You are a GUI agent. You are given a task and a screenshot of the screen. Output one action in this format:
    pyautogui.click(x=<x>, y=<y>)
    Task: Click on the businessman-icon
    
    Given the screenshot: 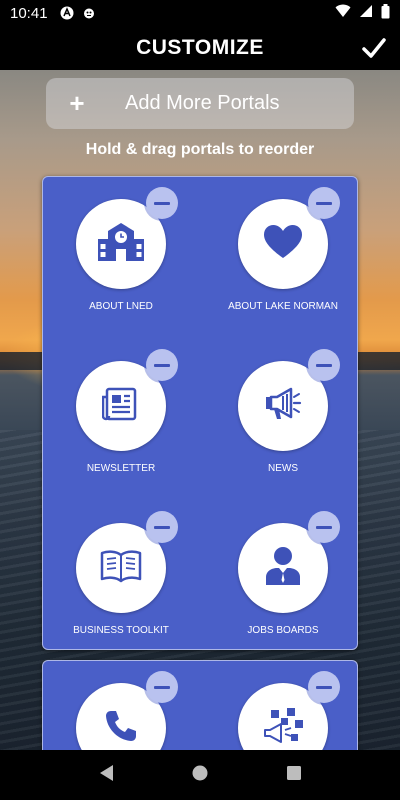 What is the action you would take?
    pyautogui.click(x=283, y=568)
    